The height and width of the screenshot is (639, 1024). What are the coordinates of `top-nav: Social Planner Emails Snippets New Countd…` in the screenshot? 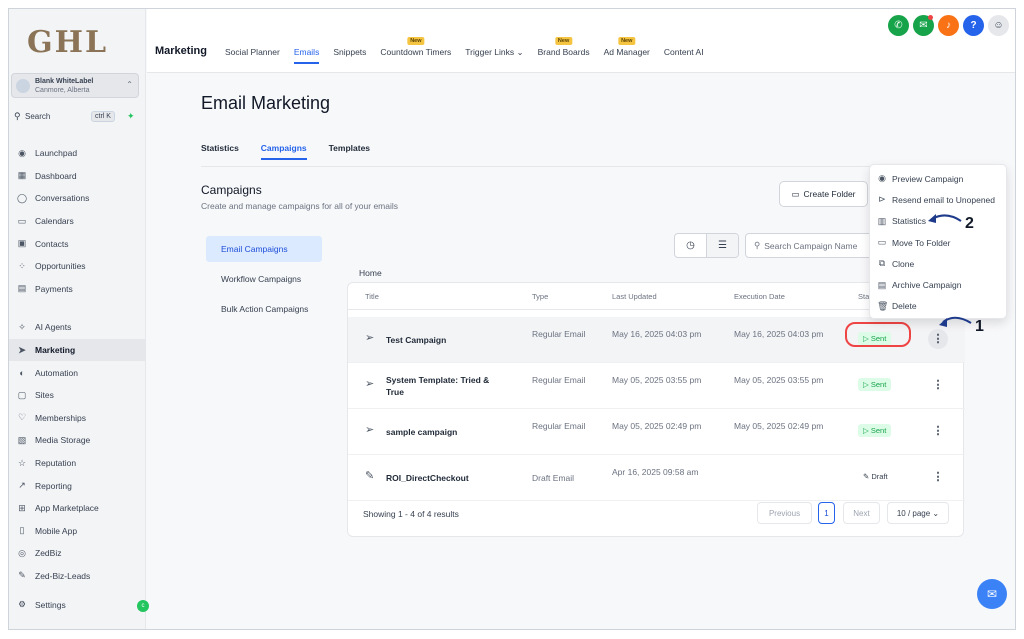 It's located at (471, 50).